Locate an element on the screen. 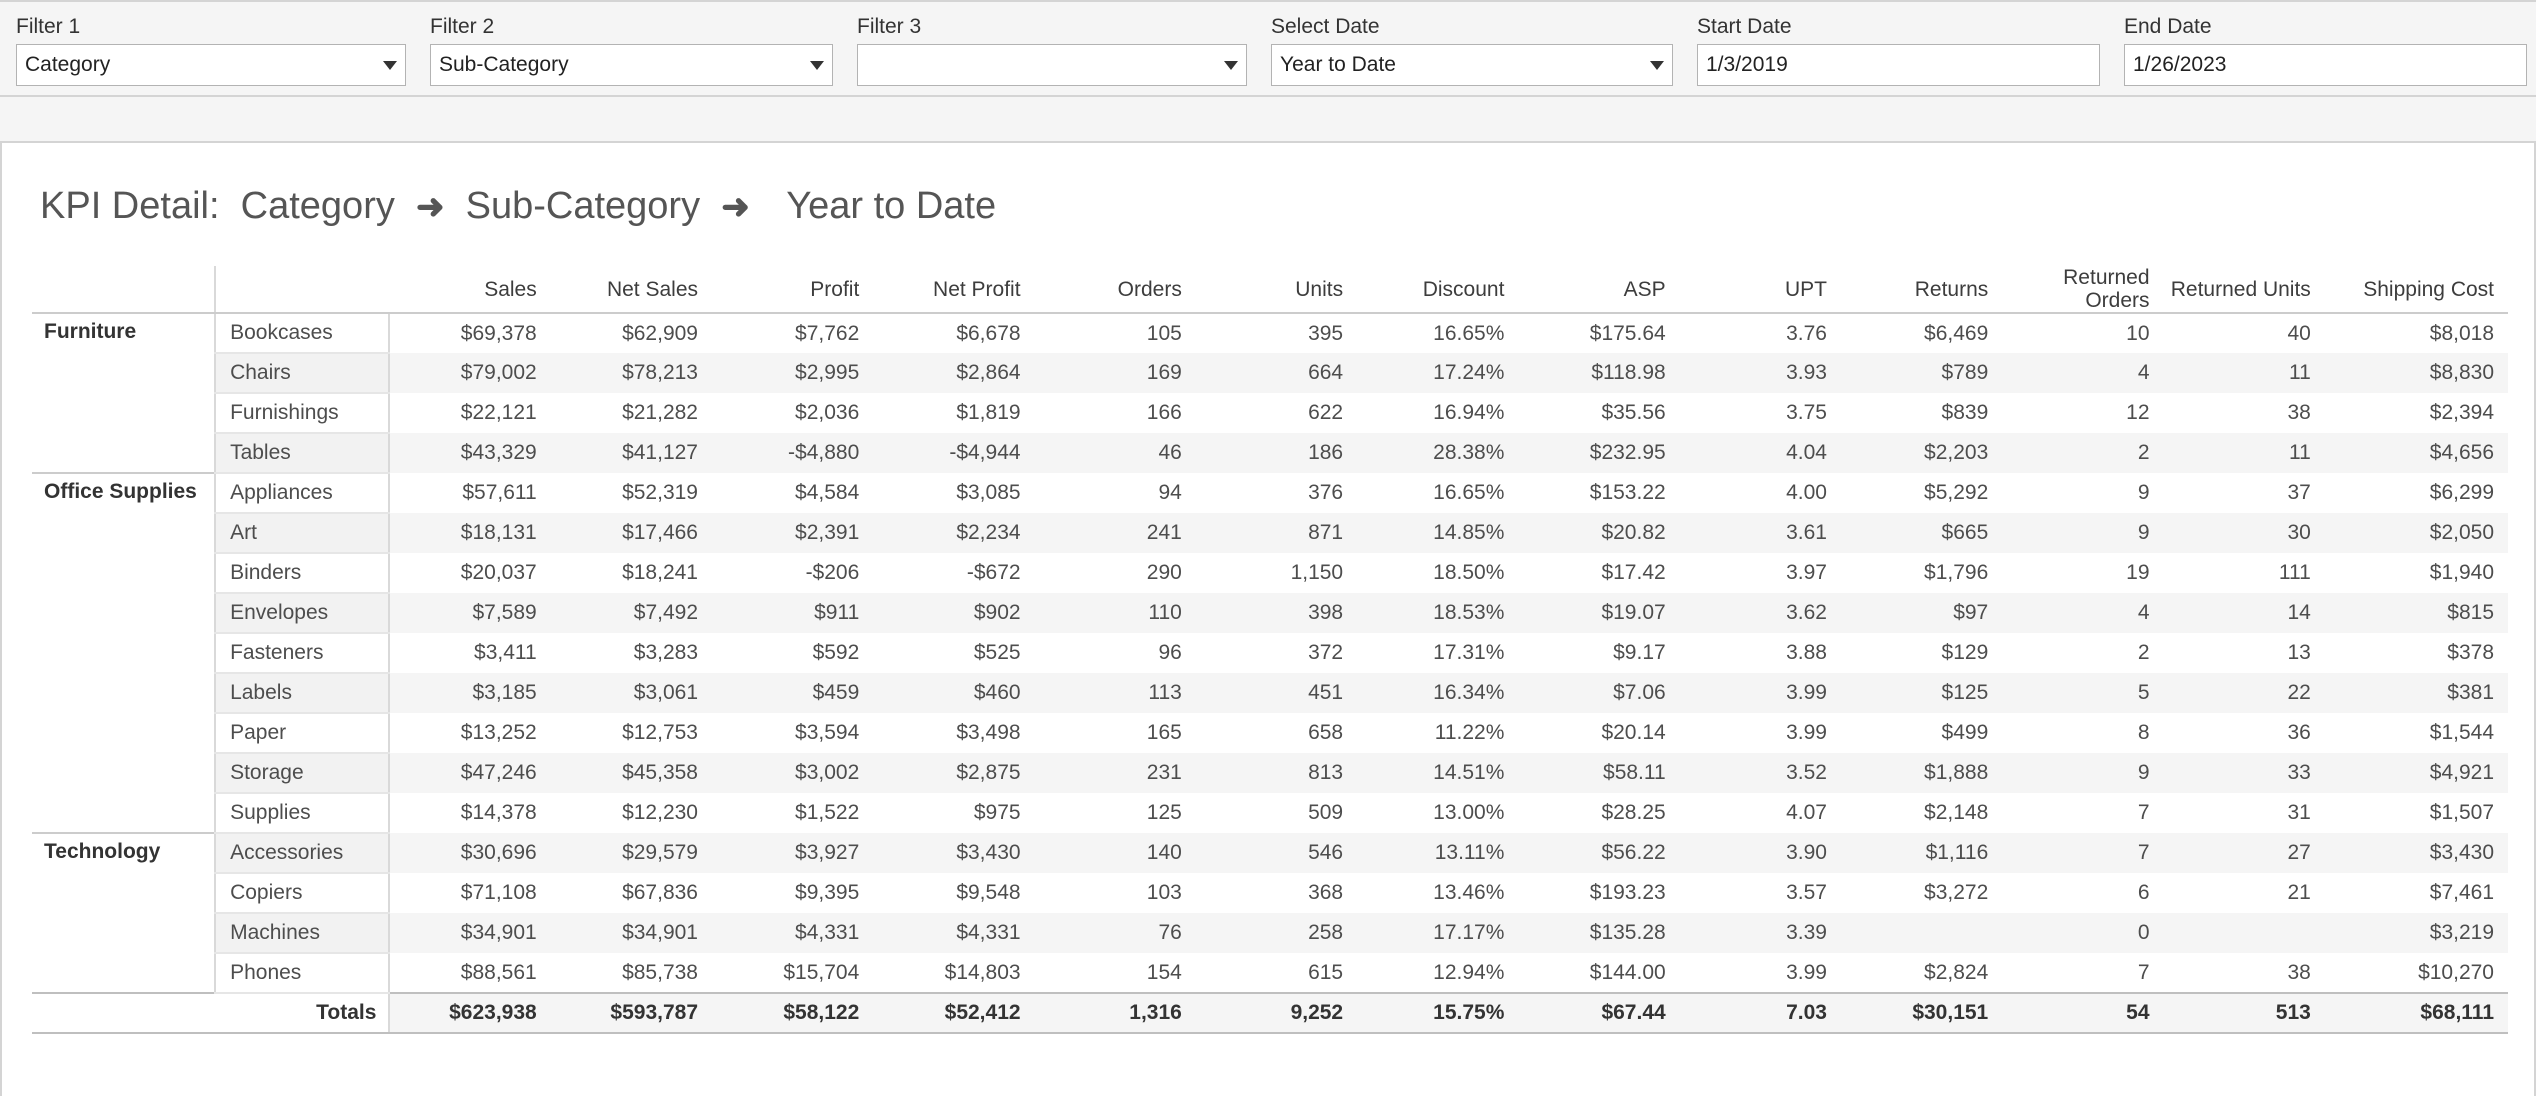  col-header-orders: Orders is located at coordinates (1115, 290).